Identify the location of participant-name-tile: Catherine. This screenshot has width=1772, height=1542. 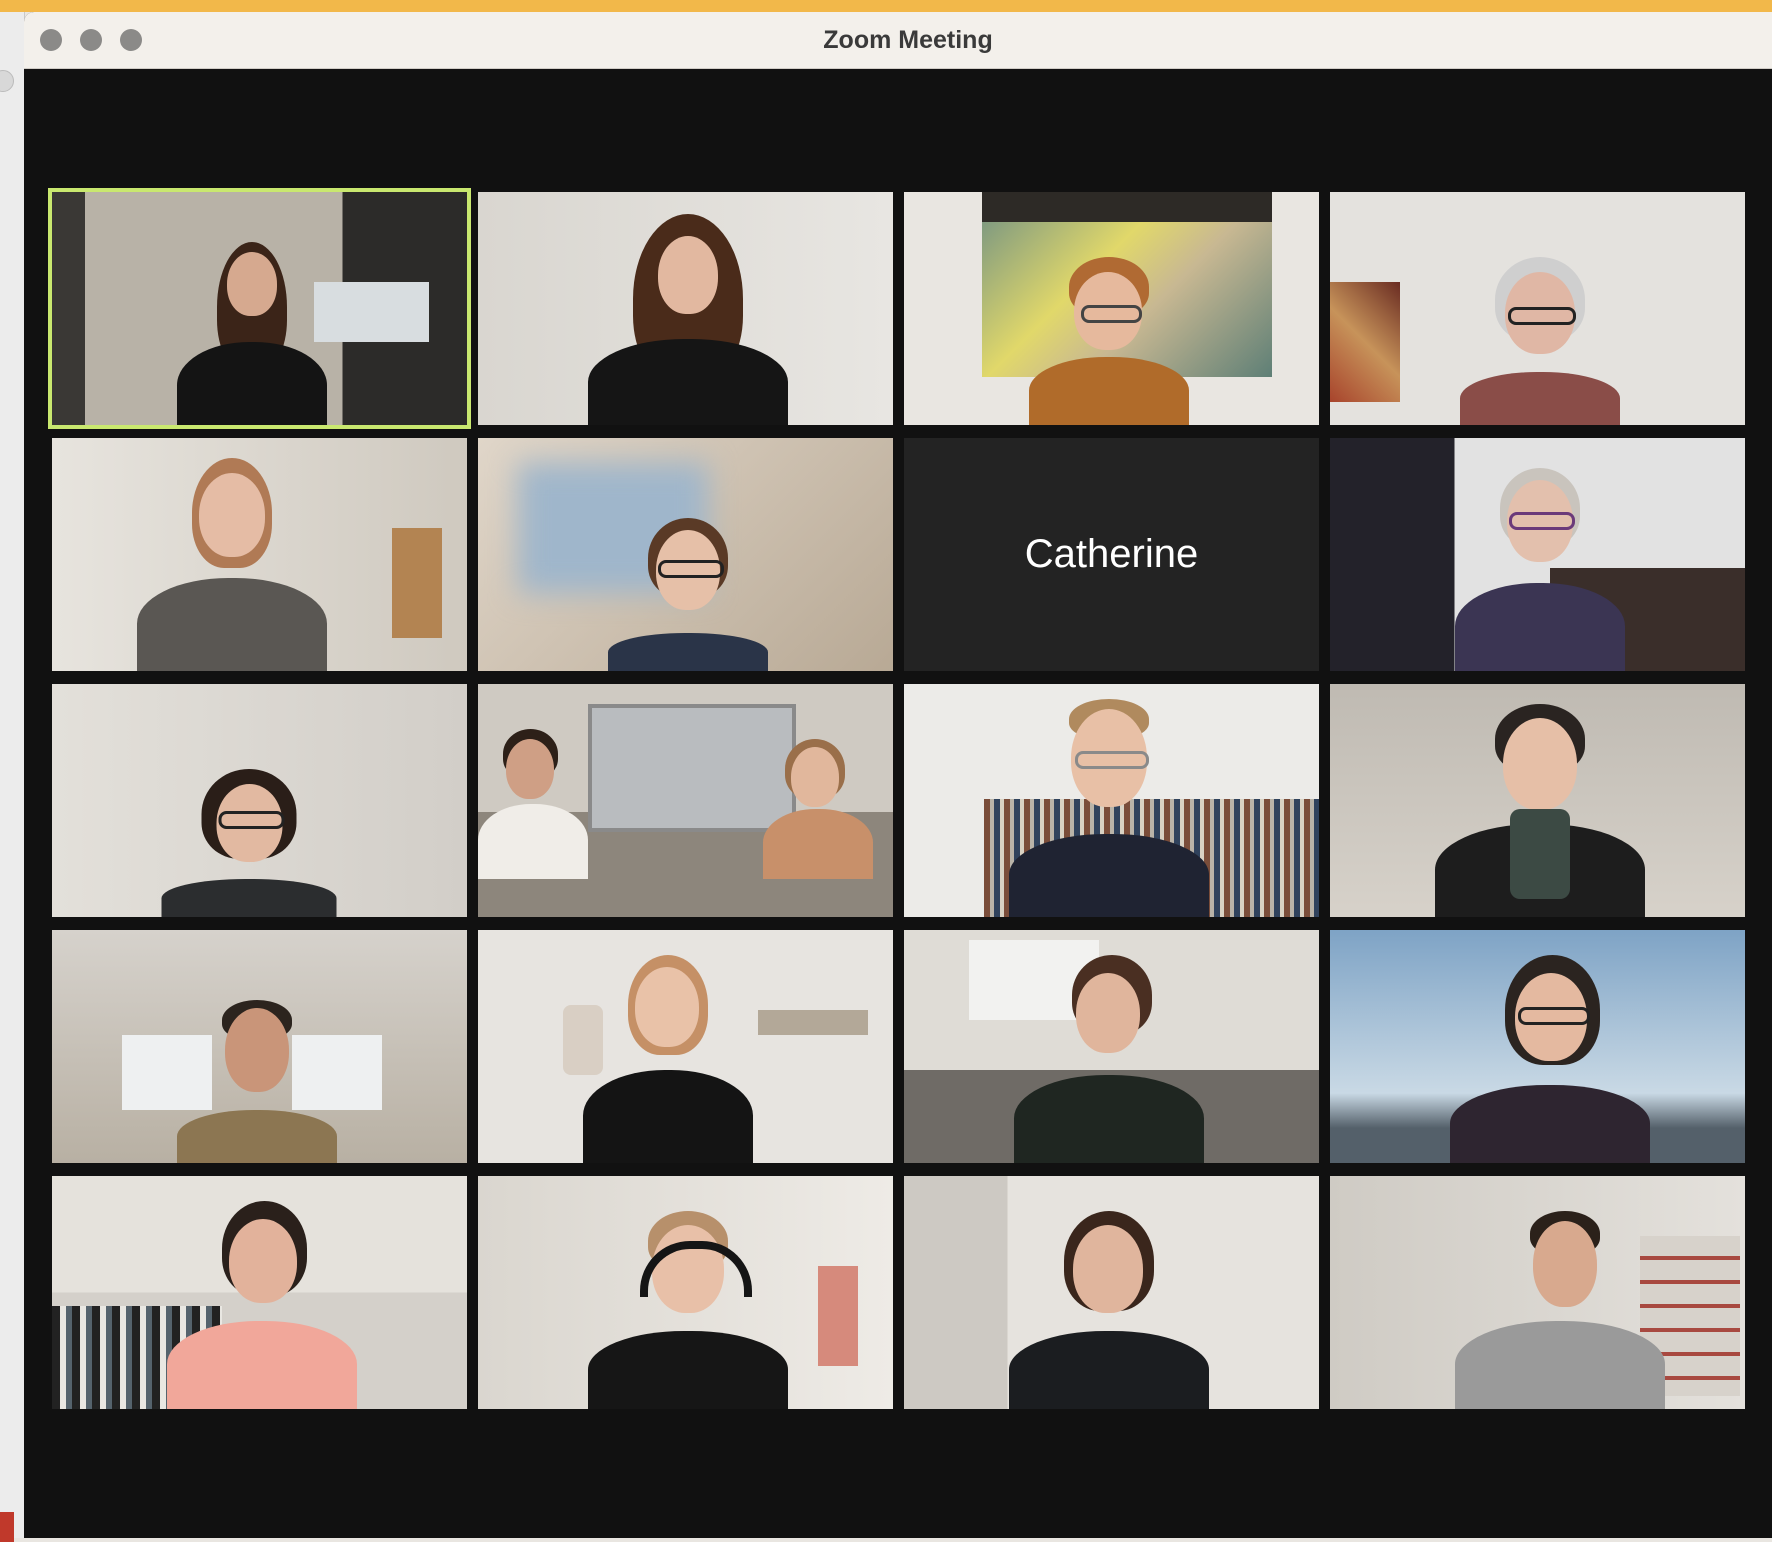
(1111, 554).